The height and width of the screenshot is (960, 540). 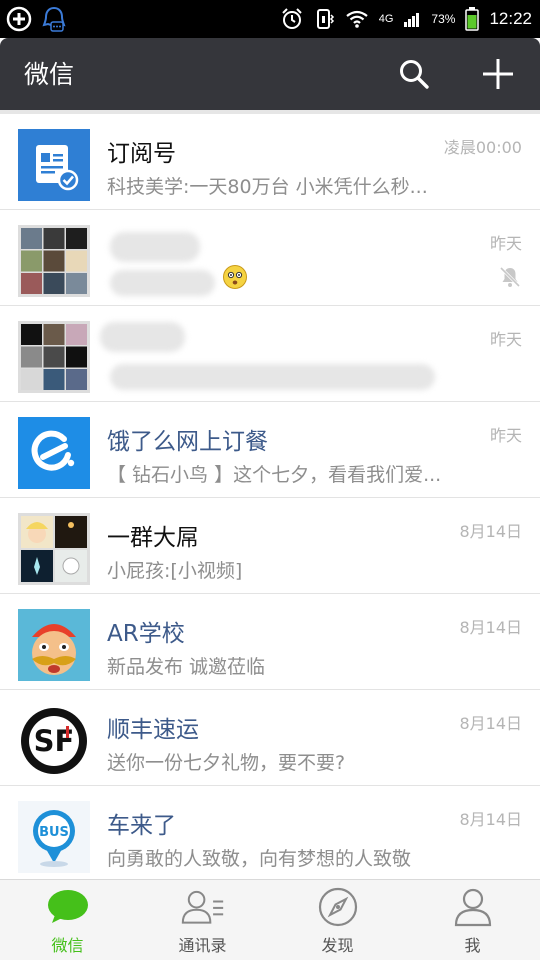 What do you see at coordinates (270, 450) in the screenshot?
I see `chat-row-eleme: 饿了么网上订餐 【 钻石小鸟 】这个七夕，看看我们爱... 昨天` at bounding box center [270, 450].